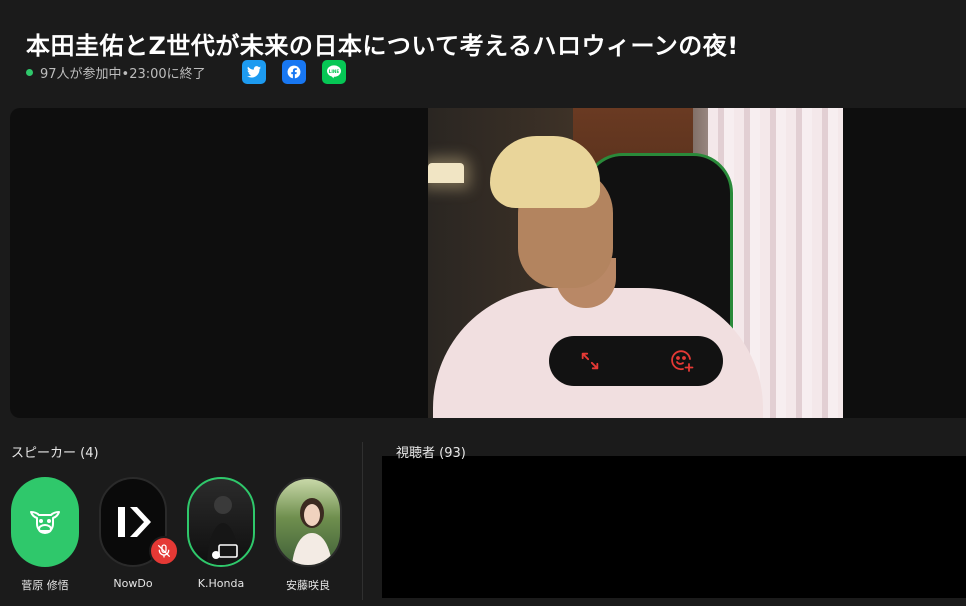 This screenshot has width=966, height=606. I want to click on muted-badge, so click(164, 551).